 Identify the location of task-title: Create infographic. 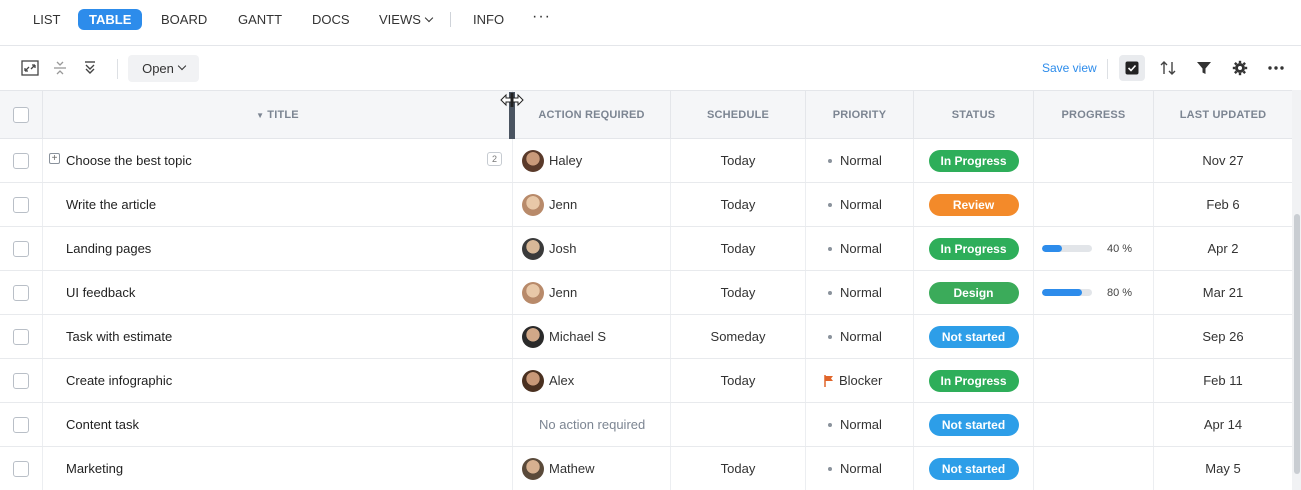
(119, 380).